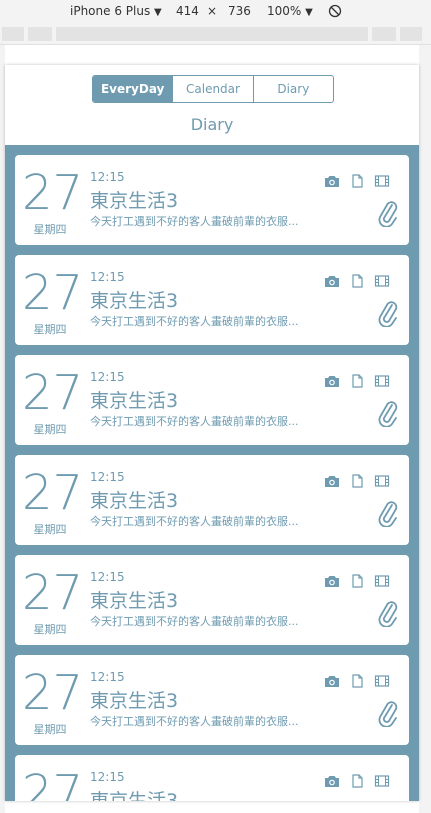  Describe the element at coordinates (292, 89) in the screenshot. I see `tab-diary: Diary` at that location.